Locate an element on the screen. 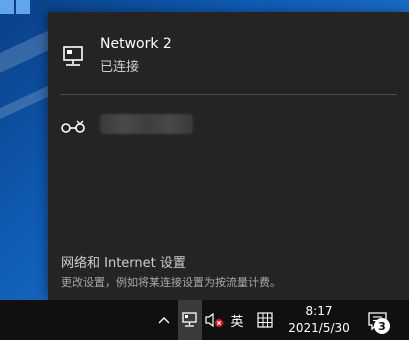  network-status: 已连接 is located at coordinates (120, 67).